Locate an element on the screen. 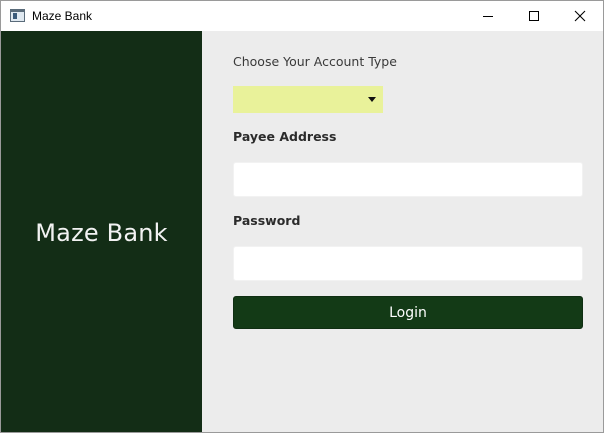 The height and width of the screenshot is (433, 604). password-label: Password is located at coordinates (267, 220).